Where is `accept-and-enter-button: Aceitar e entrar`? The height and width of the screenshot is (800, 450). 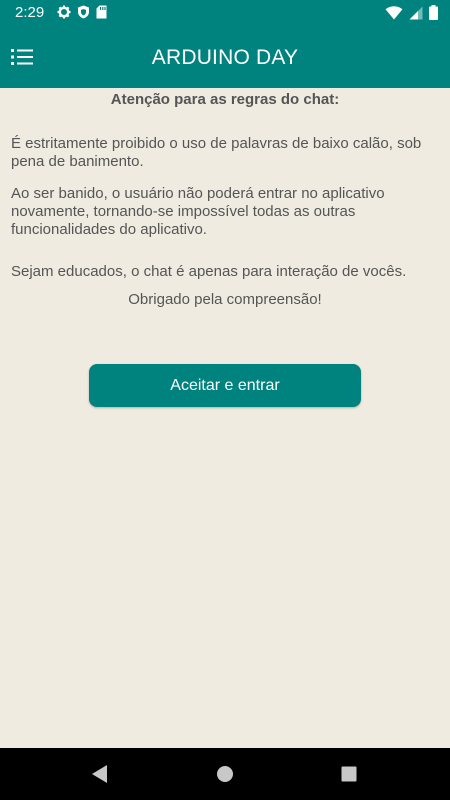 accept-and-enter-button: Aceitar e entrar is located at coordinates (225, 385).